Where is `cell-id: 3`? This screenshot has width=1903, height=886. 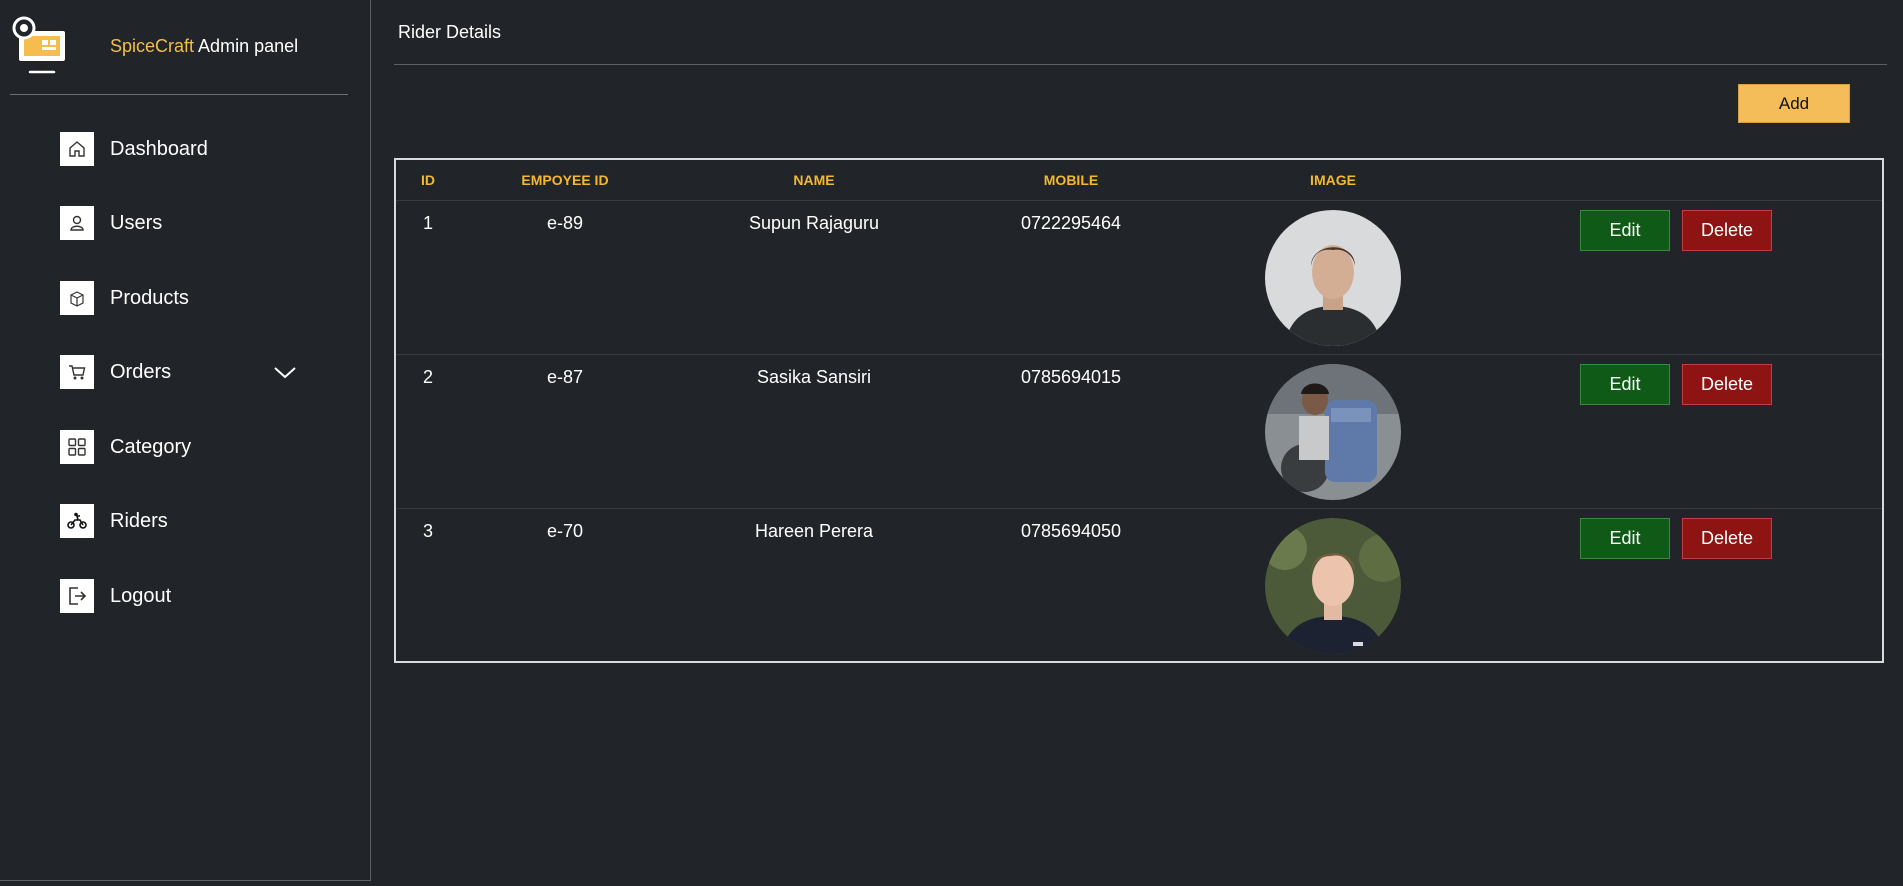
cell-id: 3 is located at coordinates (428, 531).